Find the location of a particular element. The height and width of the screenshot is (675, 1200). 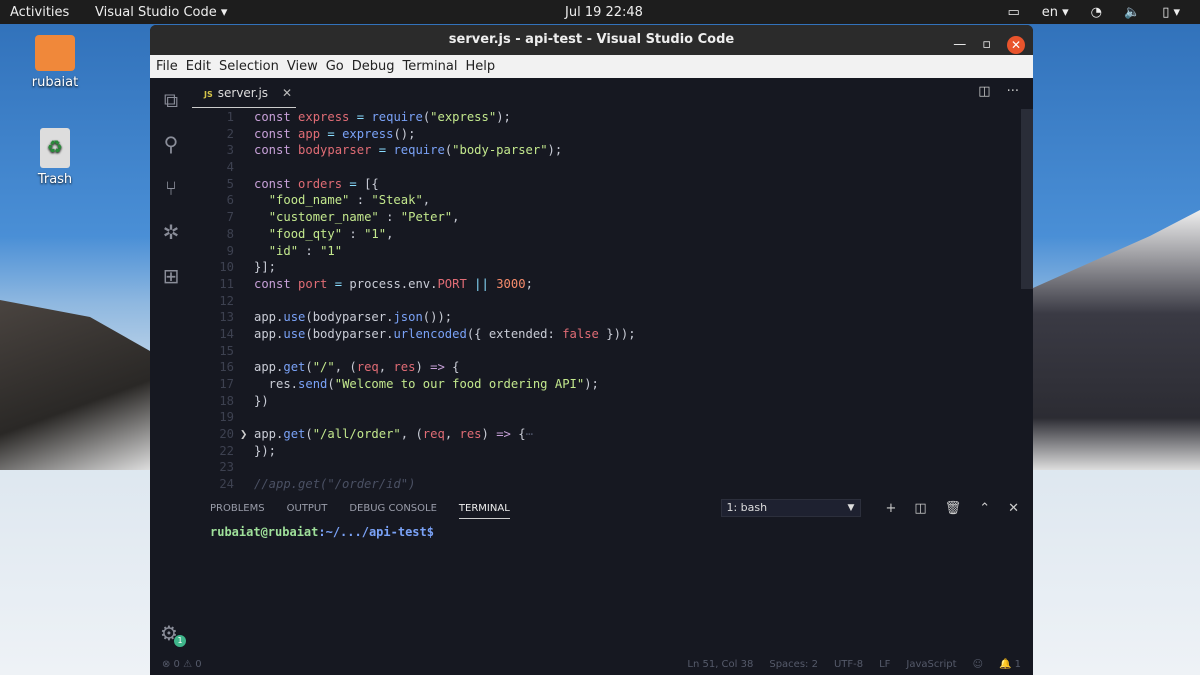

trash-icon: ♻ is located at coordinates (55, 148).